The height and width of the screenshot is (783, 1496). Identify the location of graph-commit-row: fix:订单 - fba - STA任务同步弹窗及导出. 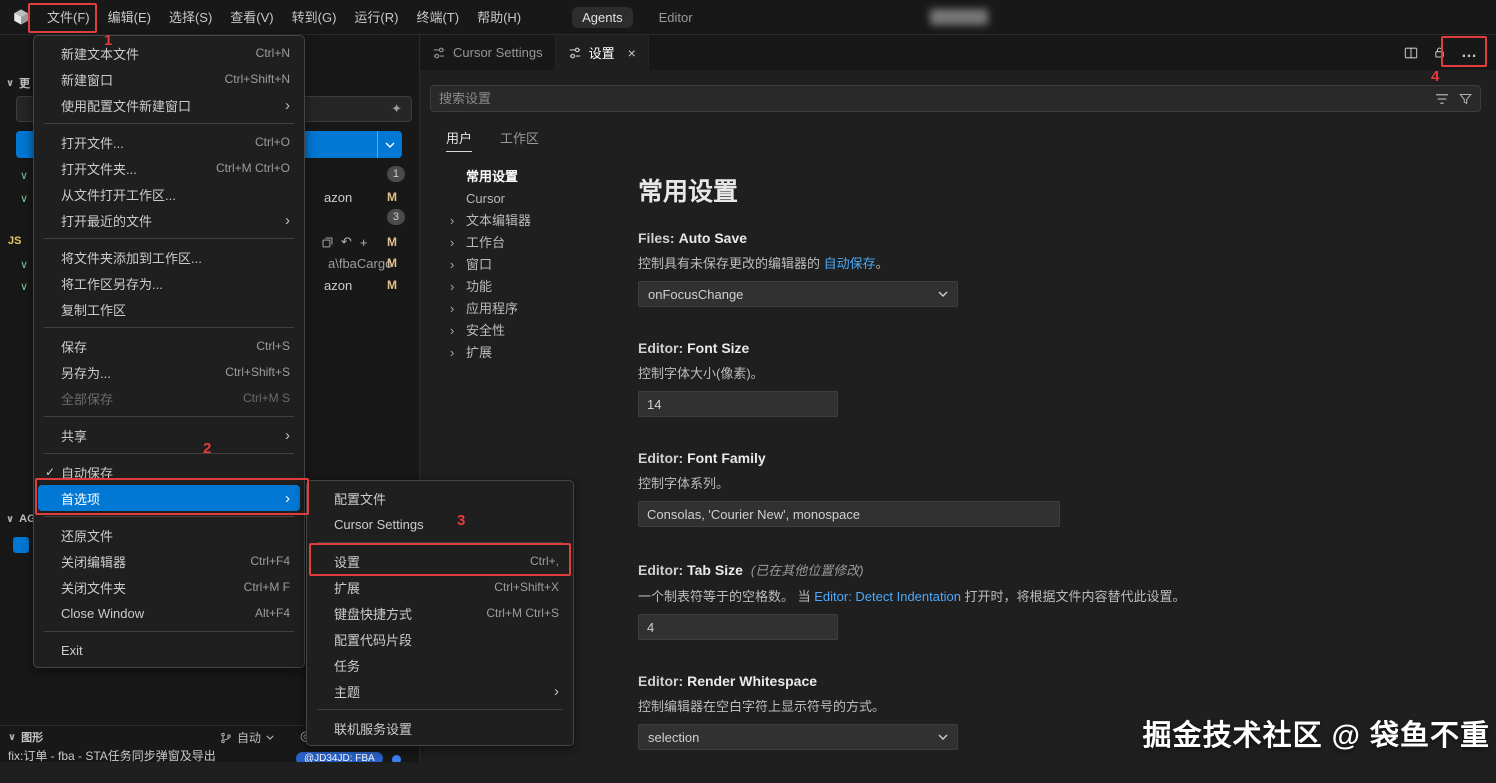
(149, 754).